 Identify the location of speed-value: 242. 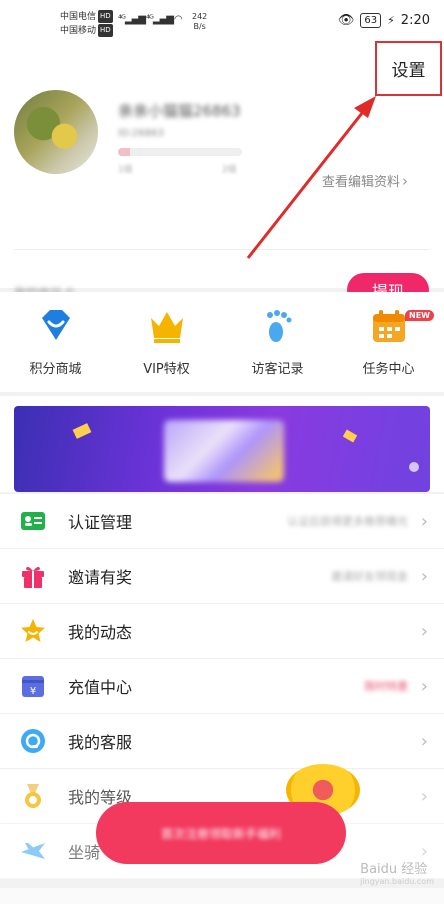
(200, 16).